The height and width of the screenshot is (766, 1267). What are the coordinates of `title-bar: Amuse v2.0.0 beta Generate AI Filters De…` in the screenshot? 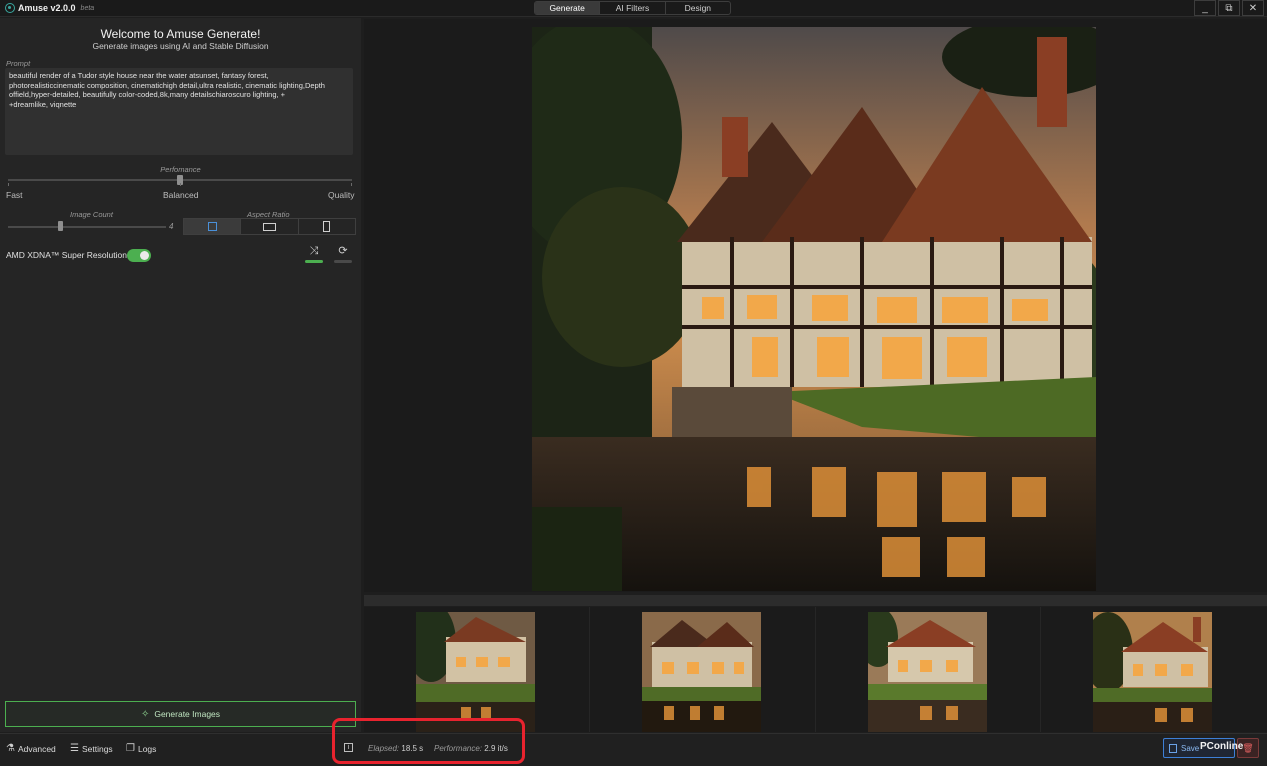 It's located at (633, 8).